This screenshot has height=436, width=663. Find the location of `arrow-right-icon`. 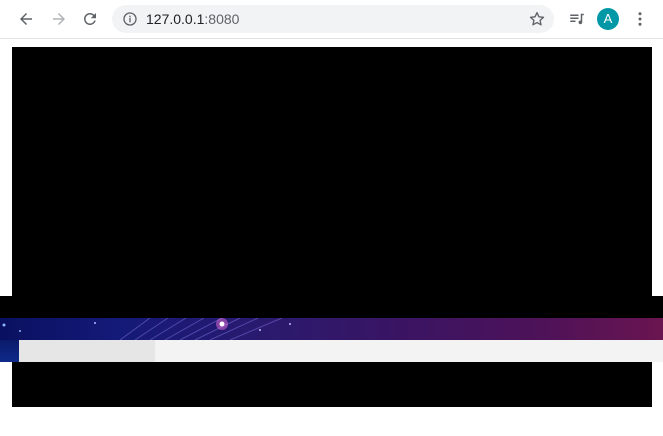

arrow-right-icon is located at coordinates (59, 19).